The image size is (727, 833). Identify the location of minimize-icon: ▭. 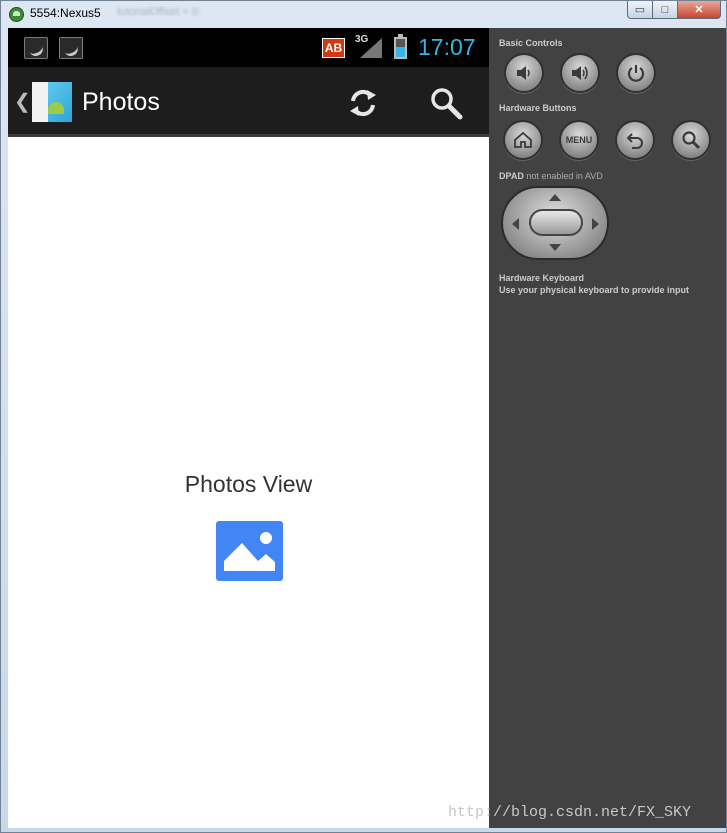
(640, 10).